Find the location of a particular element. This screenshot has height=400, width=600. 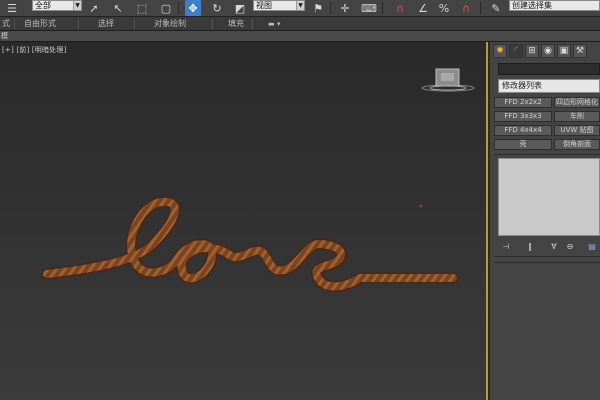

modifier-stack-list is located at coordinates (549, 197).